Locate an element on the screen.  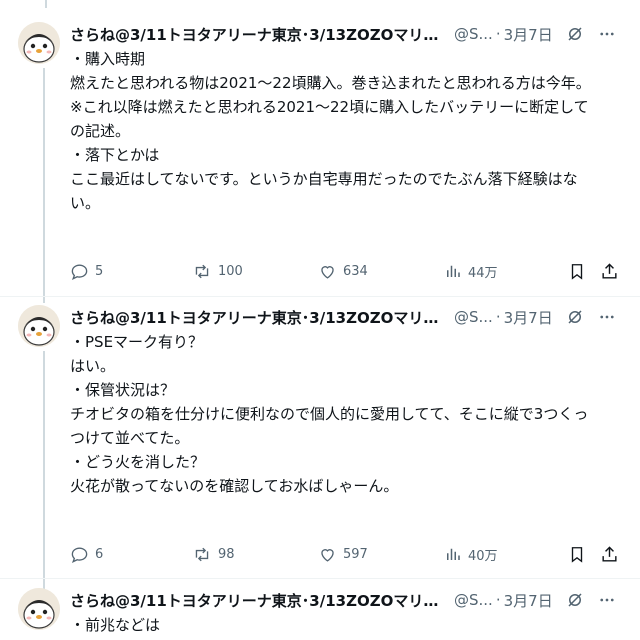
retweet-button: 100 is located at coordinates (217, 271).